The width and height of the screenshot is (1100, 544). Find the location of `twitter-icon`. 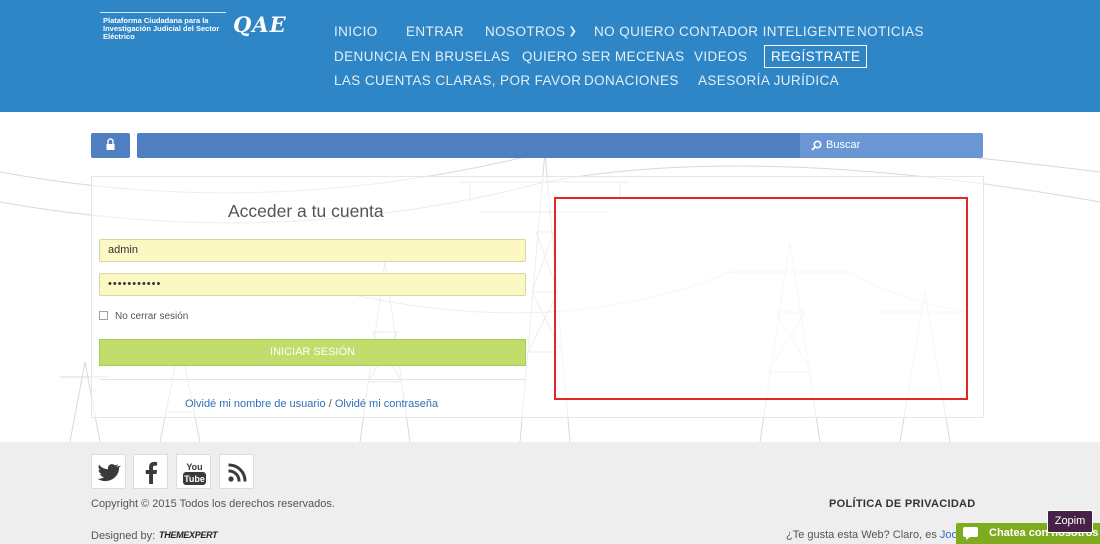

twitter-icon is located at coordinates (109, 473).